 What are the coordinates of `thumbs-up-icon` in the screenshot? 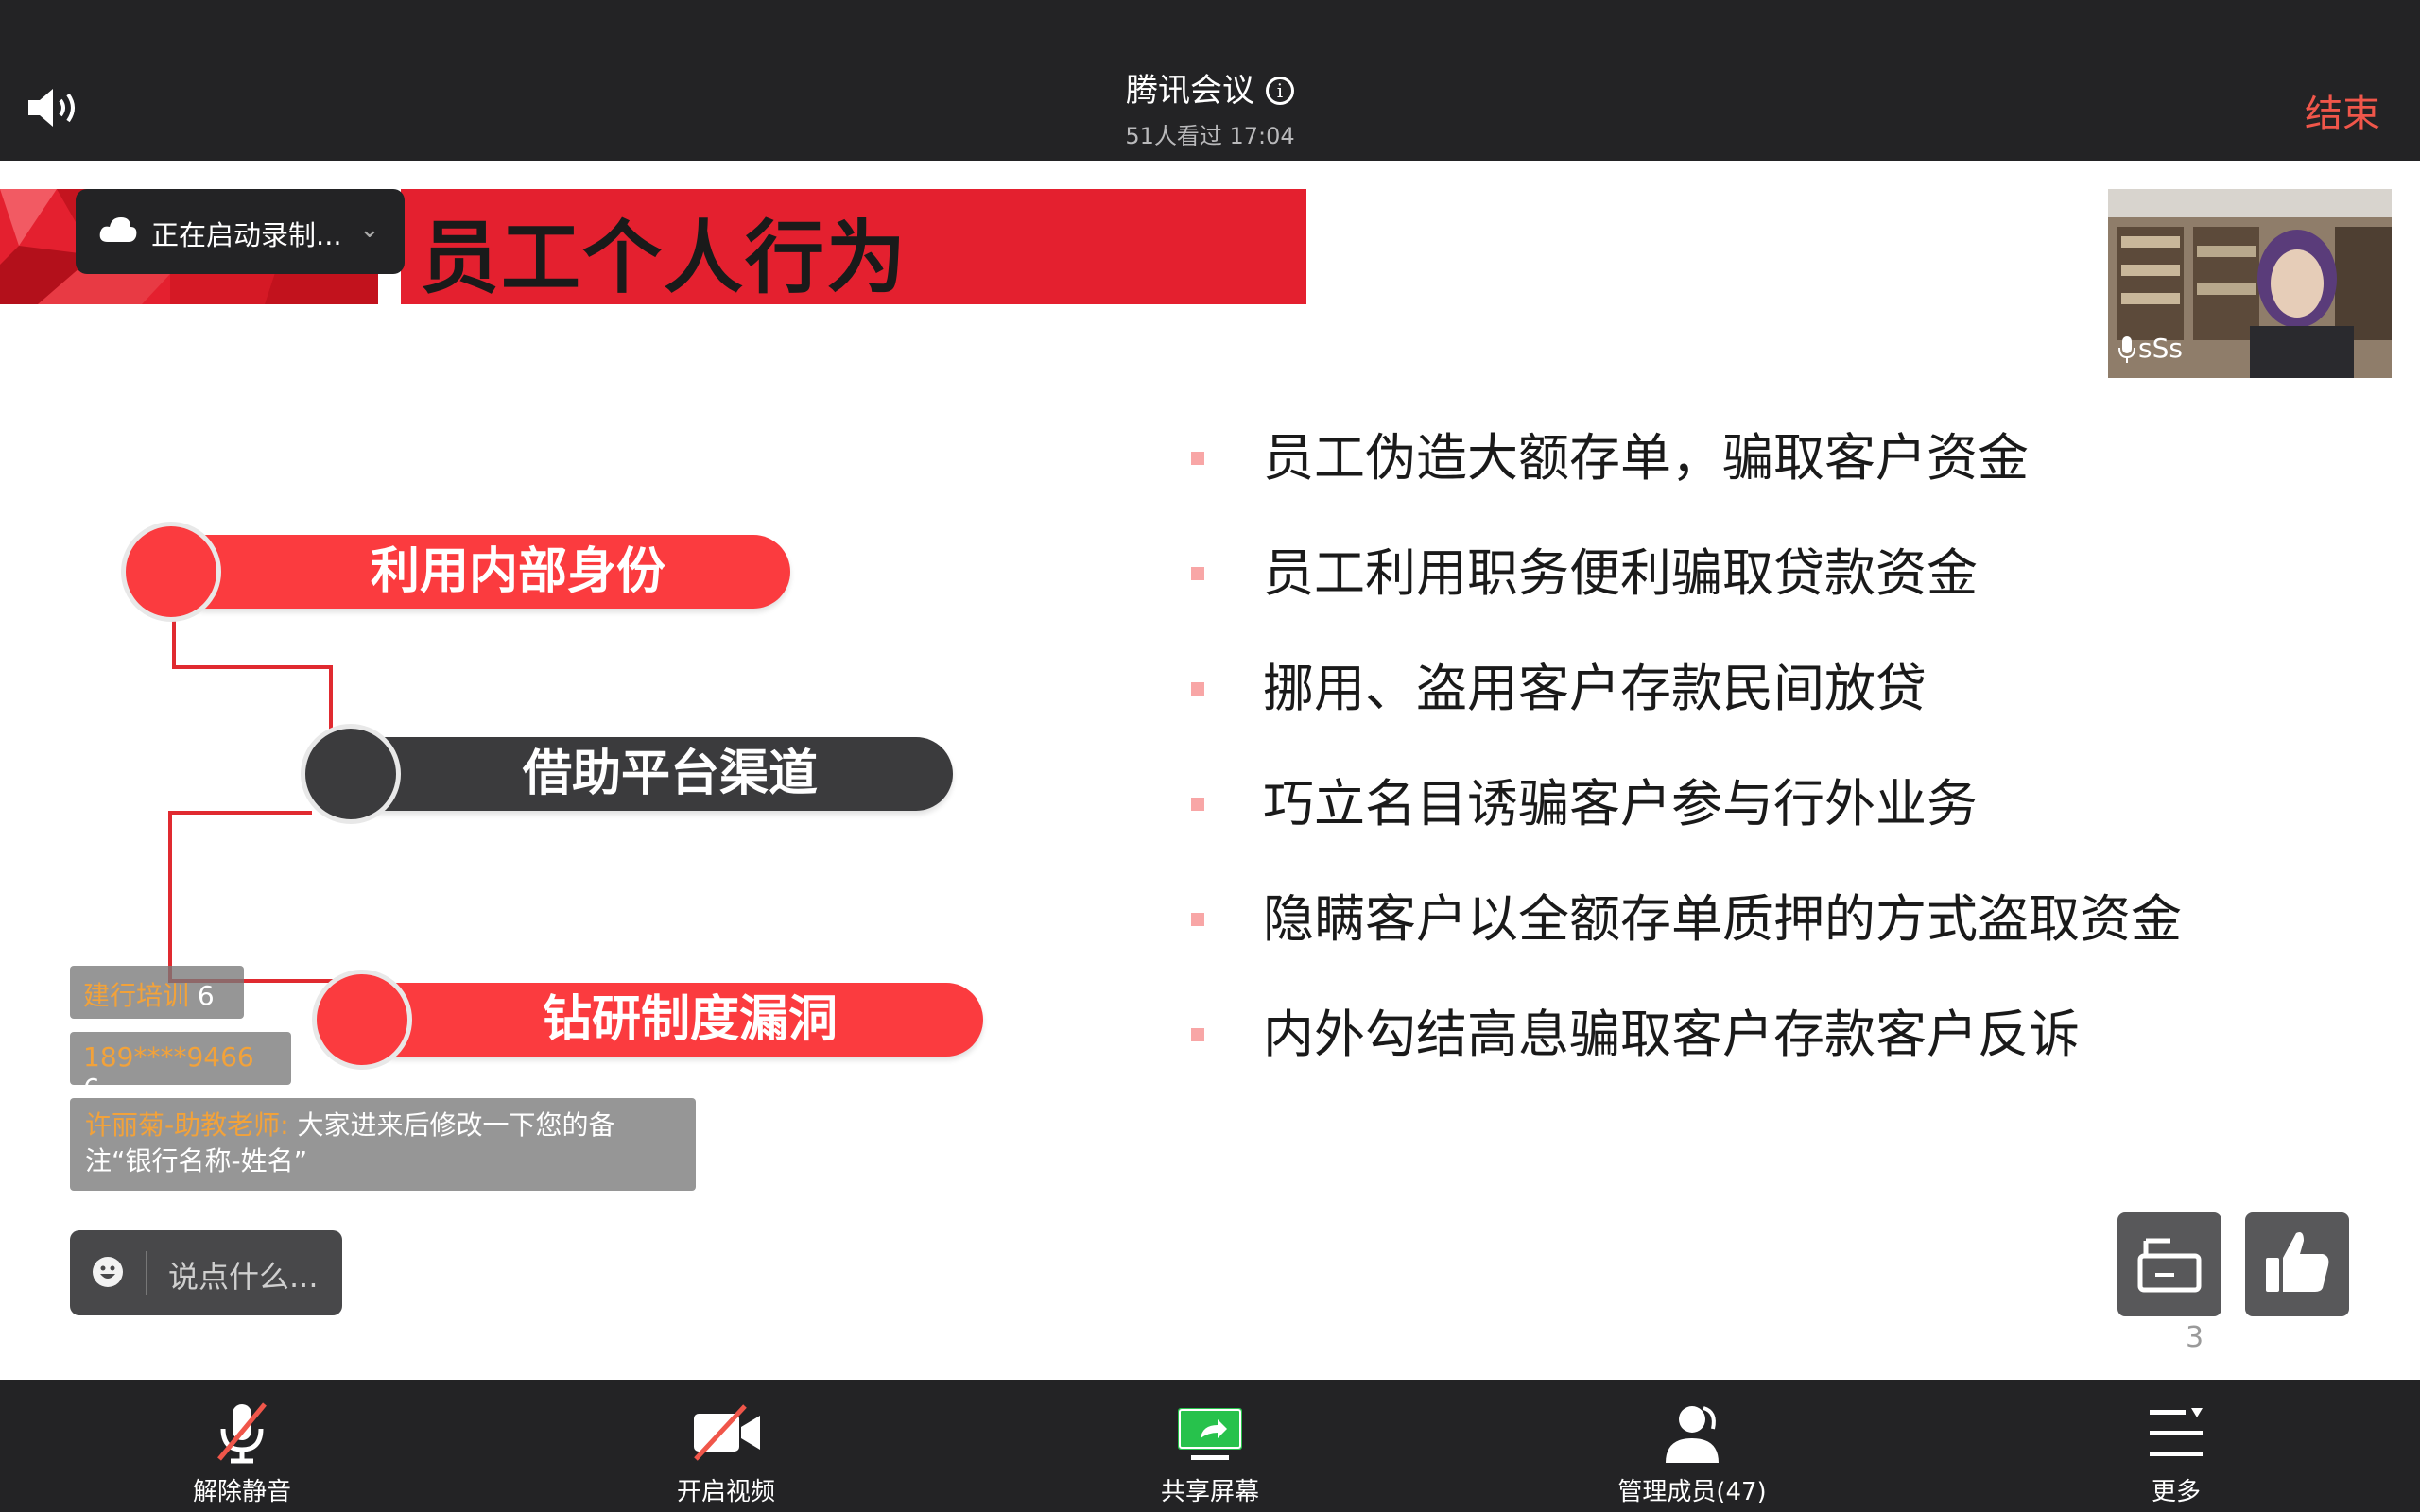 It's located at (2297, 1262).